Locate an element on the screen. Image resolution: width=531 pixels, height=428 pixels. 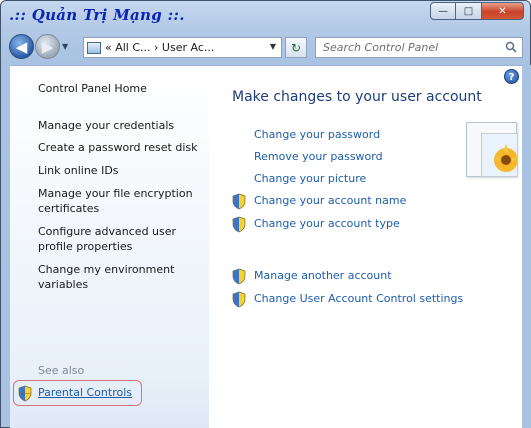
remove-password-link: Remove your password is located at coordinates (318, 156).